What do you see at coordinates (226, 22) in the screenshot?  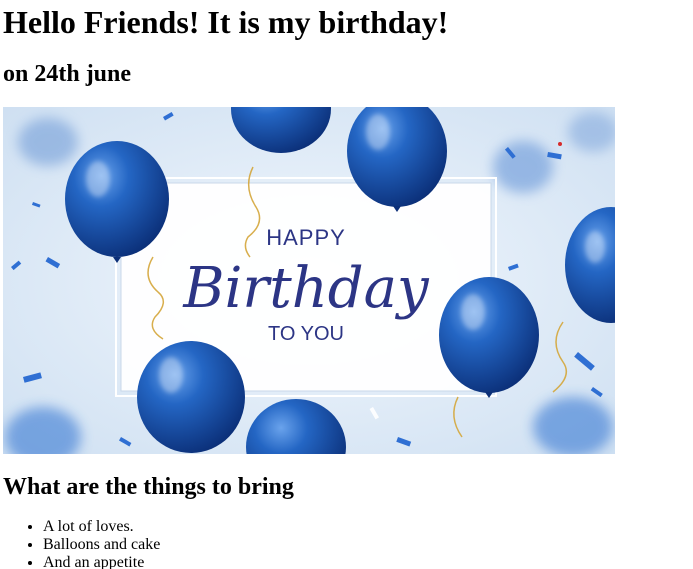 I see `page-title: Hello Friends! It is my birthday!` at bounding box center [226, 22].